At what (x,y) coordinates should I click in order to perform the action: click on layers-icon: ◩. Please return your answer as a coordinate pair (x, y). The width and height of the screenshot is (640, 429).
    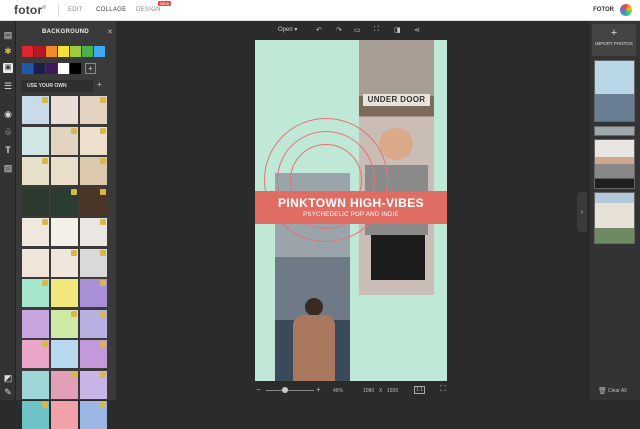
    Looking at the image, I should click on (8, 378).